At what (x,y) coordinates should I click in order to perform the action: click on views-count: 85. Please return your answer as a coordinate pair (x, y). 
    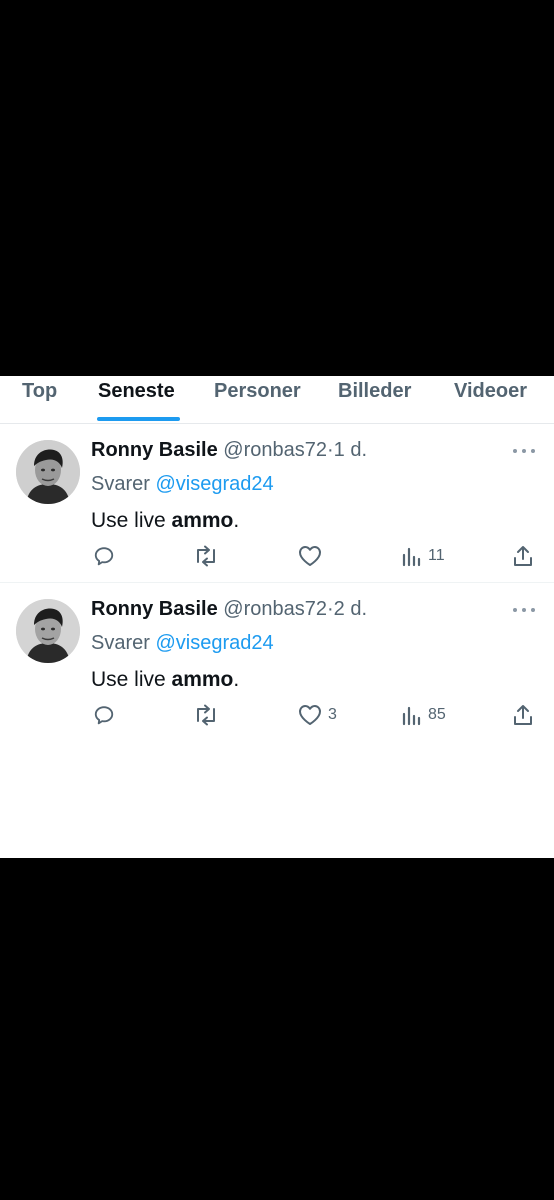
    Looking at the image, I should click on (437, 714).